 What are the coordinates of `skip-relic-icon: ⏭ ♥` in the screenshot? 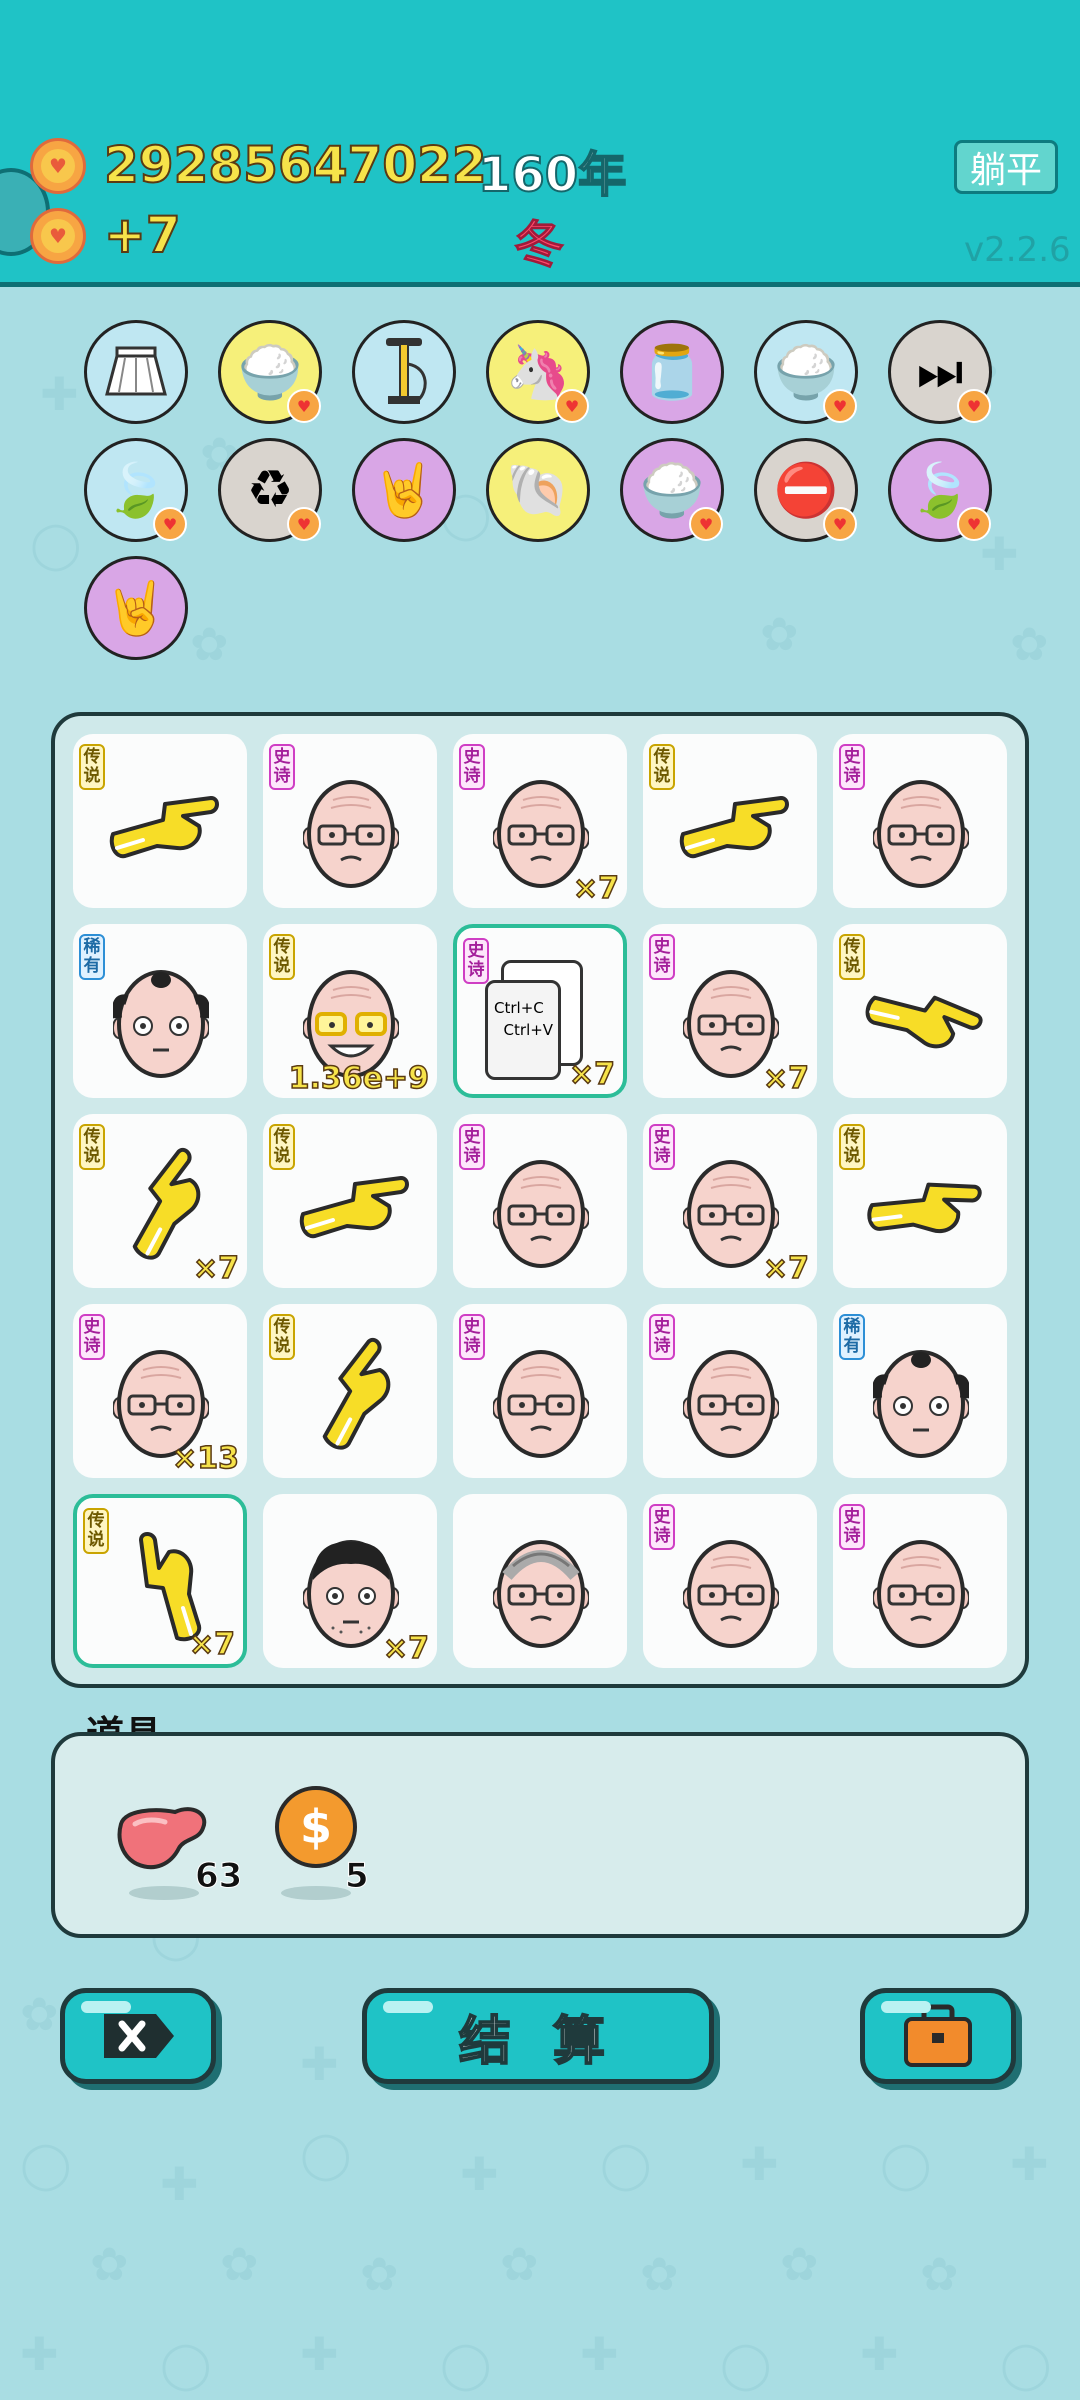 It's located at (940, 372).